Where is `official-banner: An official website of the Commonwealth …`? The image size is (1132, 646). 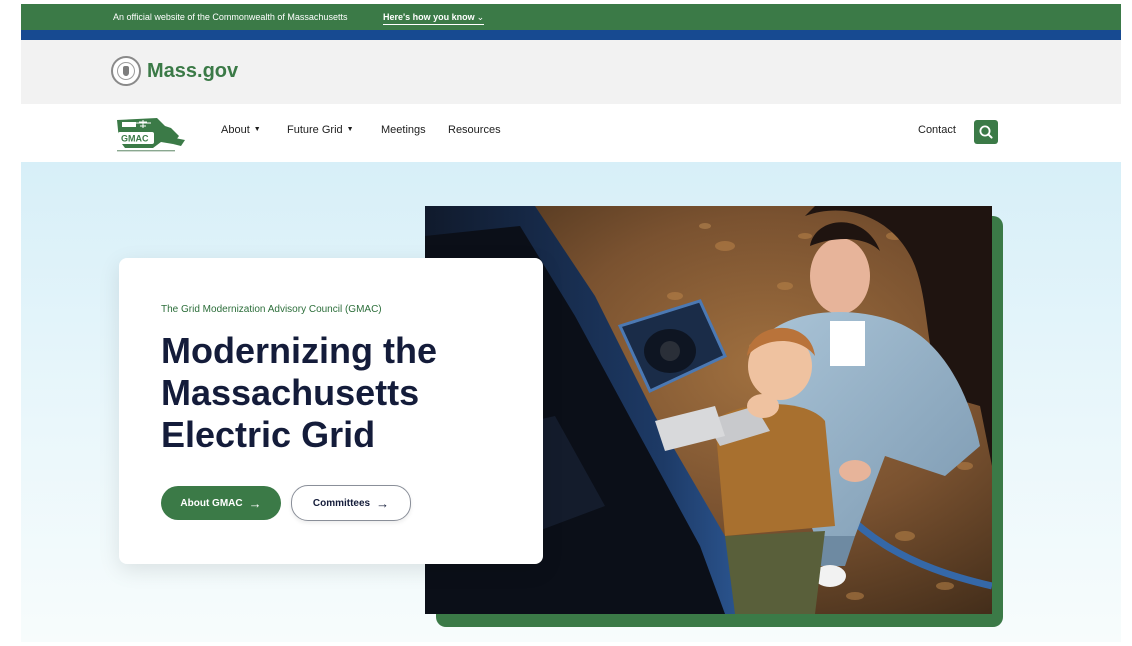
official-banner: An official website of the Commonwealth … is located at coordinates (571, 17).